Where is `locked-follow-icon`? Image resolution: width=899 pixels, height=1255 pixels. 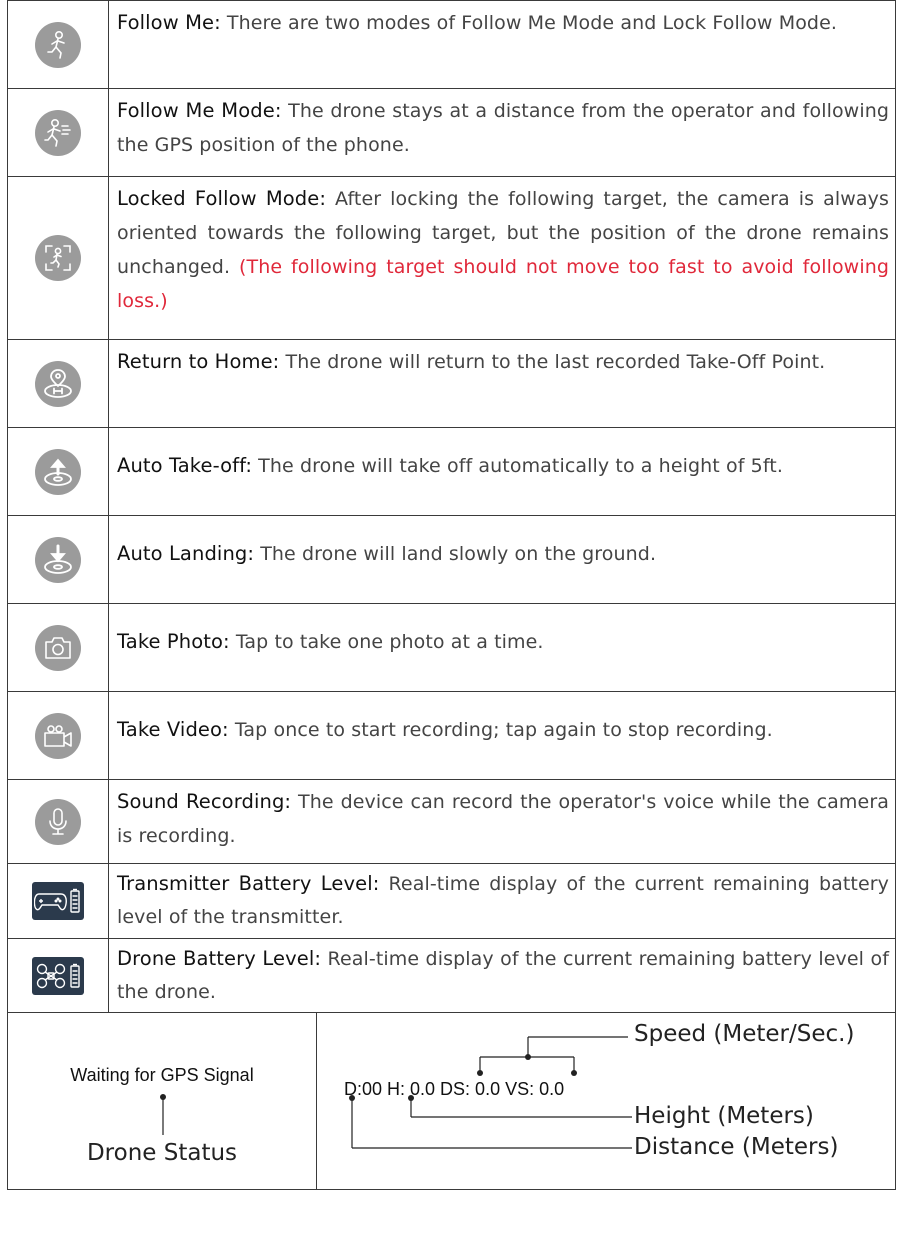
locked-follow-icon is located at coordinates (58, 258).